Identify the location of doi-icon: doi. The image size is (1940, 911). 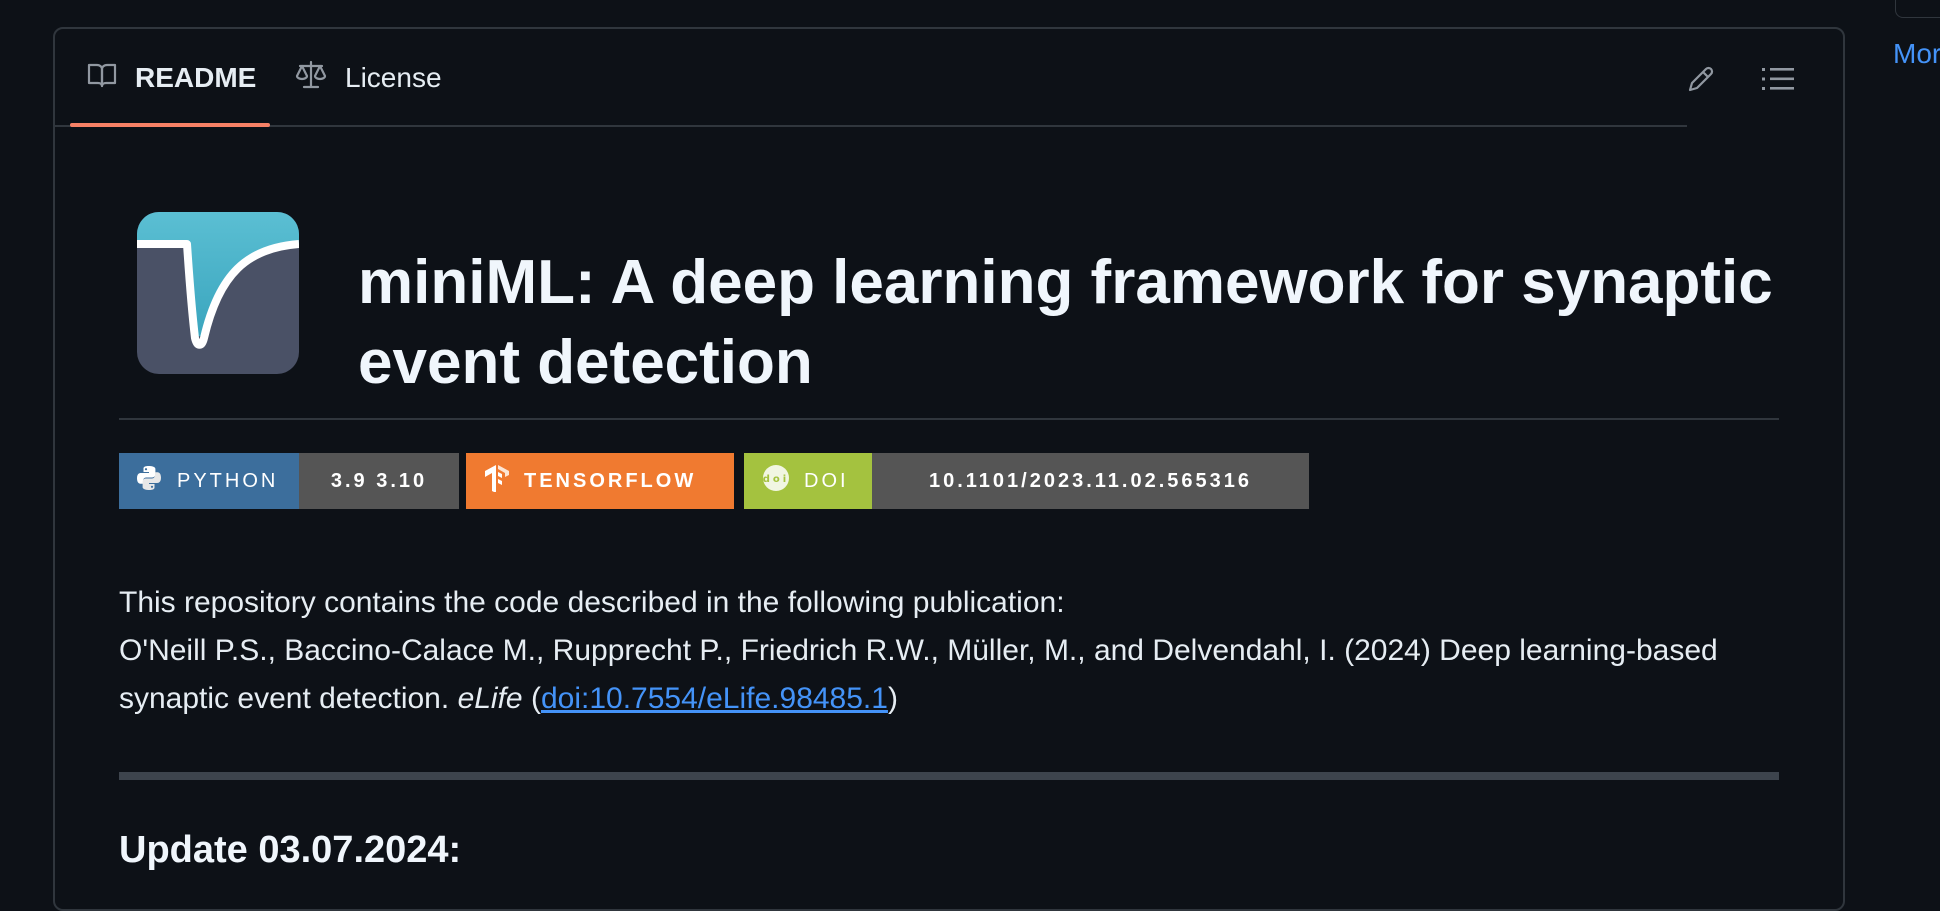
(783, 481).